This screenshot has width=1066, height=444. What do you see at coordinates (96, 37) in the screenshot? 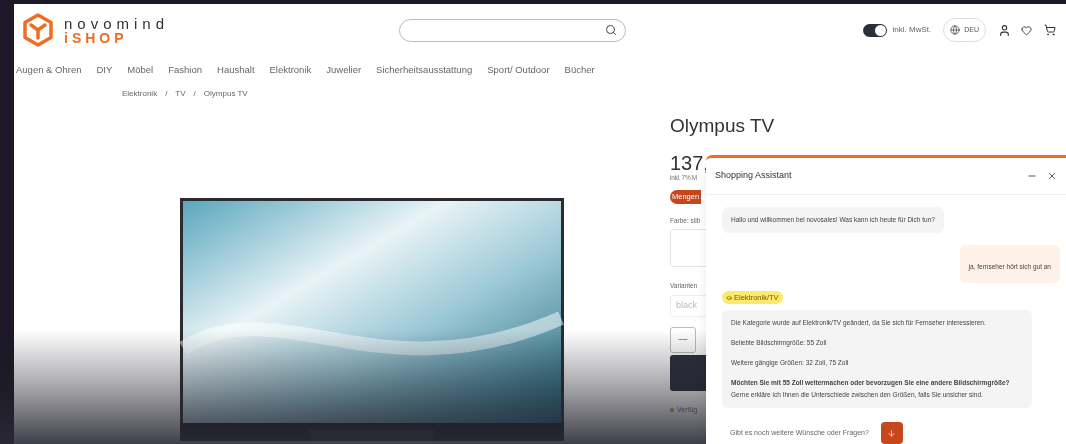
I see `logo-subtitle: iSHOP` at bounding box center [96, 37].